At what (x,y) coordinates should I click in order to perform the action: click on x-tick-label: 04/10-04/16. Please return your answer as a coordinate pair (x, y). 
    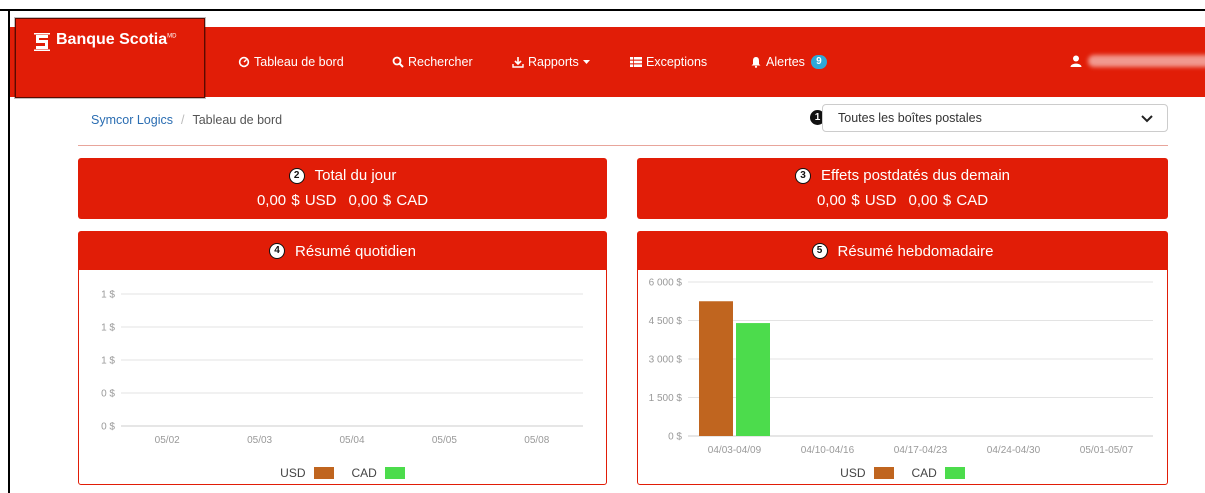
    Looking at the image, I should click on (828, 450).